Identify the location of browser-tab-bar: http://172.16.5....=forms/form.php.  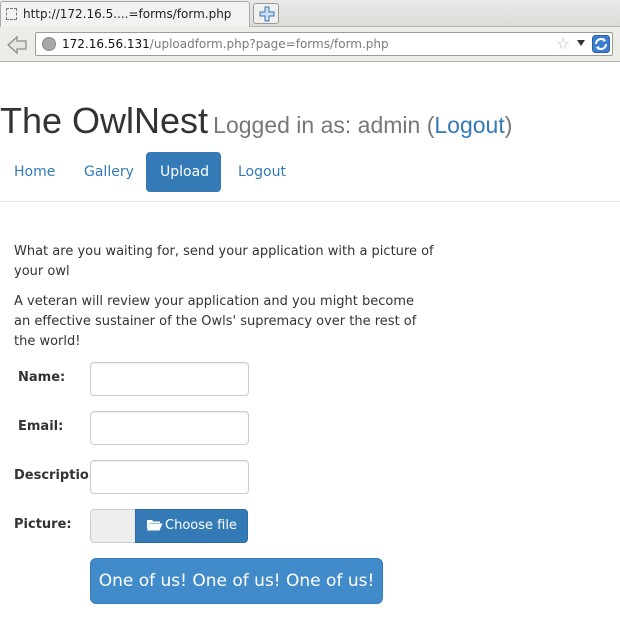
(310, 13).